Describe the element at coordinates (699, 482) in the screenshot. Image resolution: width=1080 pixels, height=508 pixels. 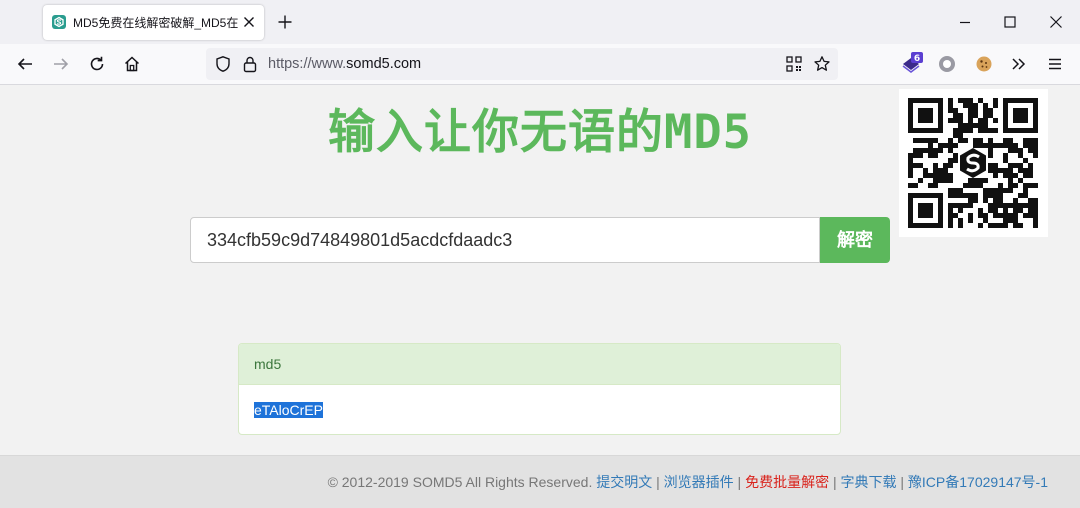
I see `browser-plugin-link: 浏览器插件` at that location.